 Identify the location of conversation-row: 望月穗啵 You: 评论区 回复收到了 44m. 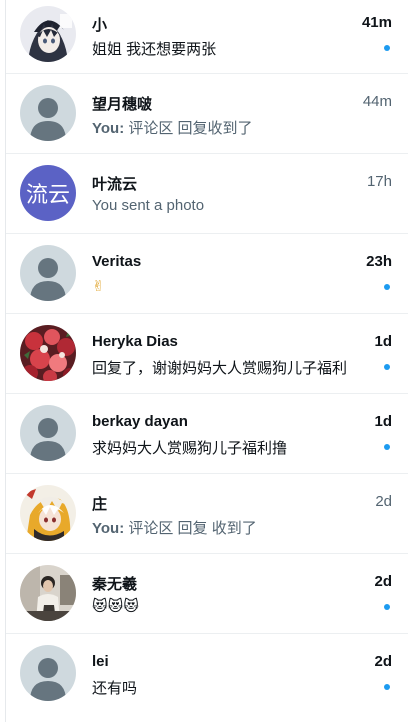
(207, 114).